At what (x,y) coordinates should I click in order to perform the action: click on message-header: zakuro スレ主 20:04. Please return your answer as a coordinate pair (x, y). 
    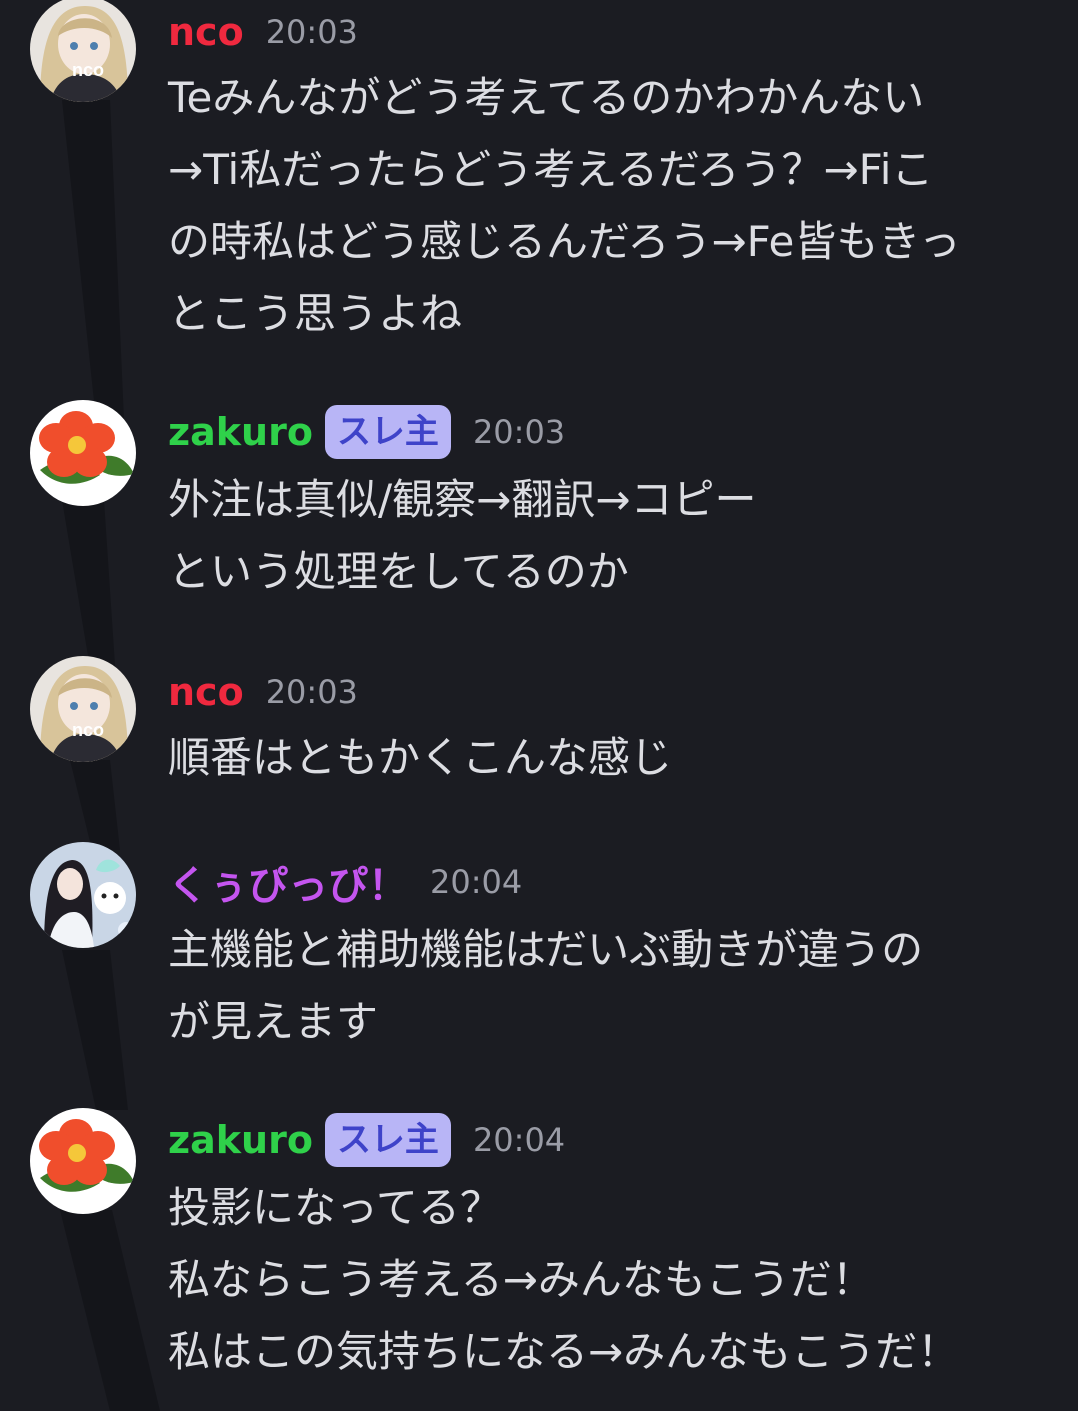
    Looking at the image, I should click on (366, 1140).